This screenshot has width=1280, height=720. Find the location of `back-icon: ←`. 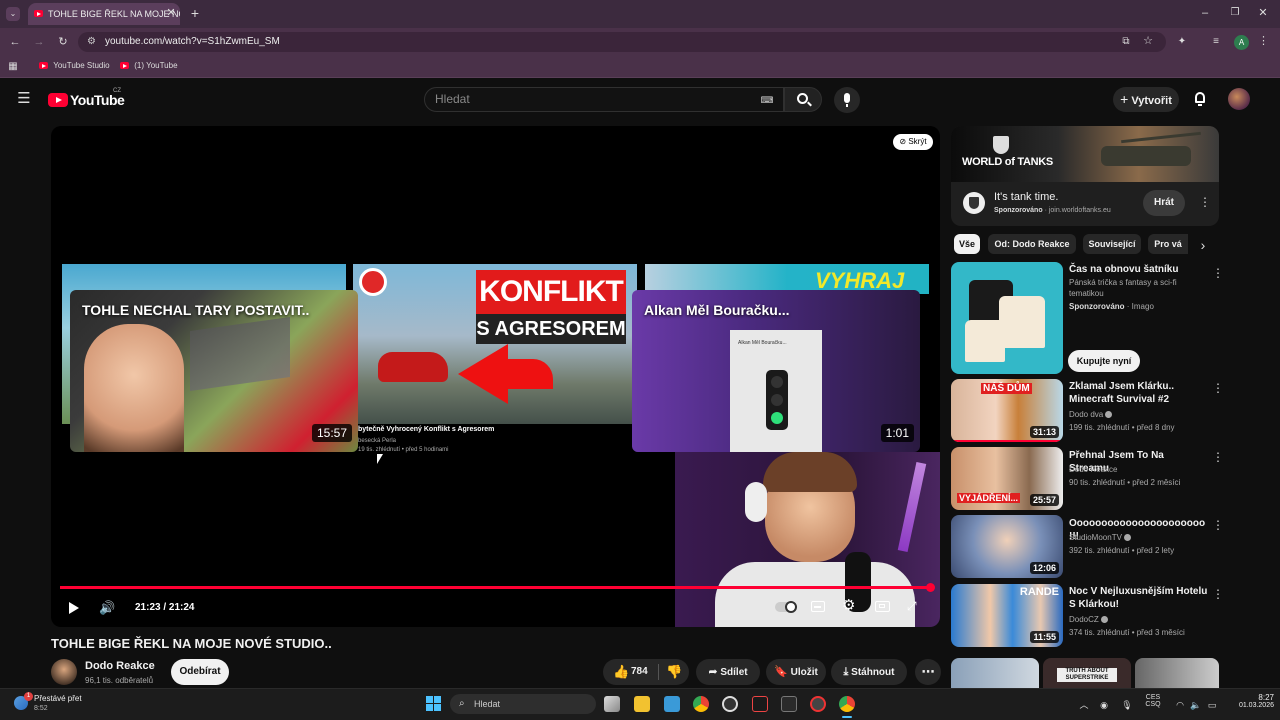

back-icon: ← is located at coordinates (15, 42).